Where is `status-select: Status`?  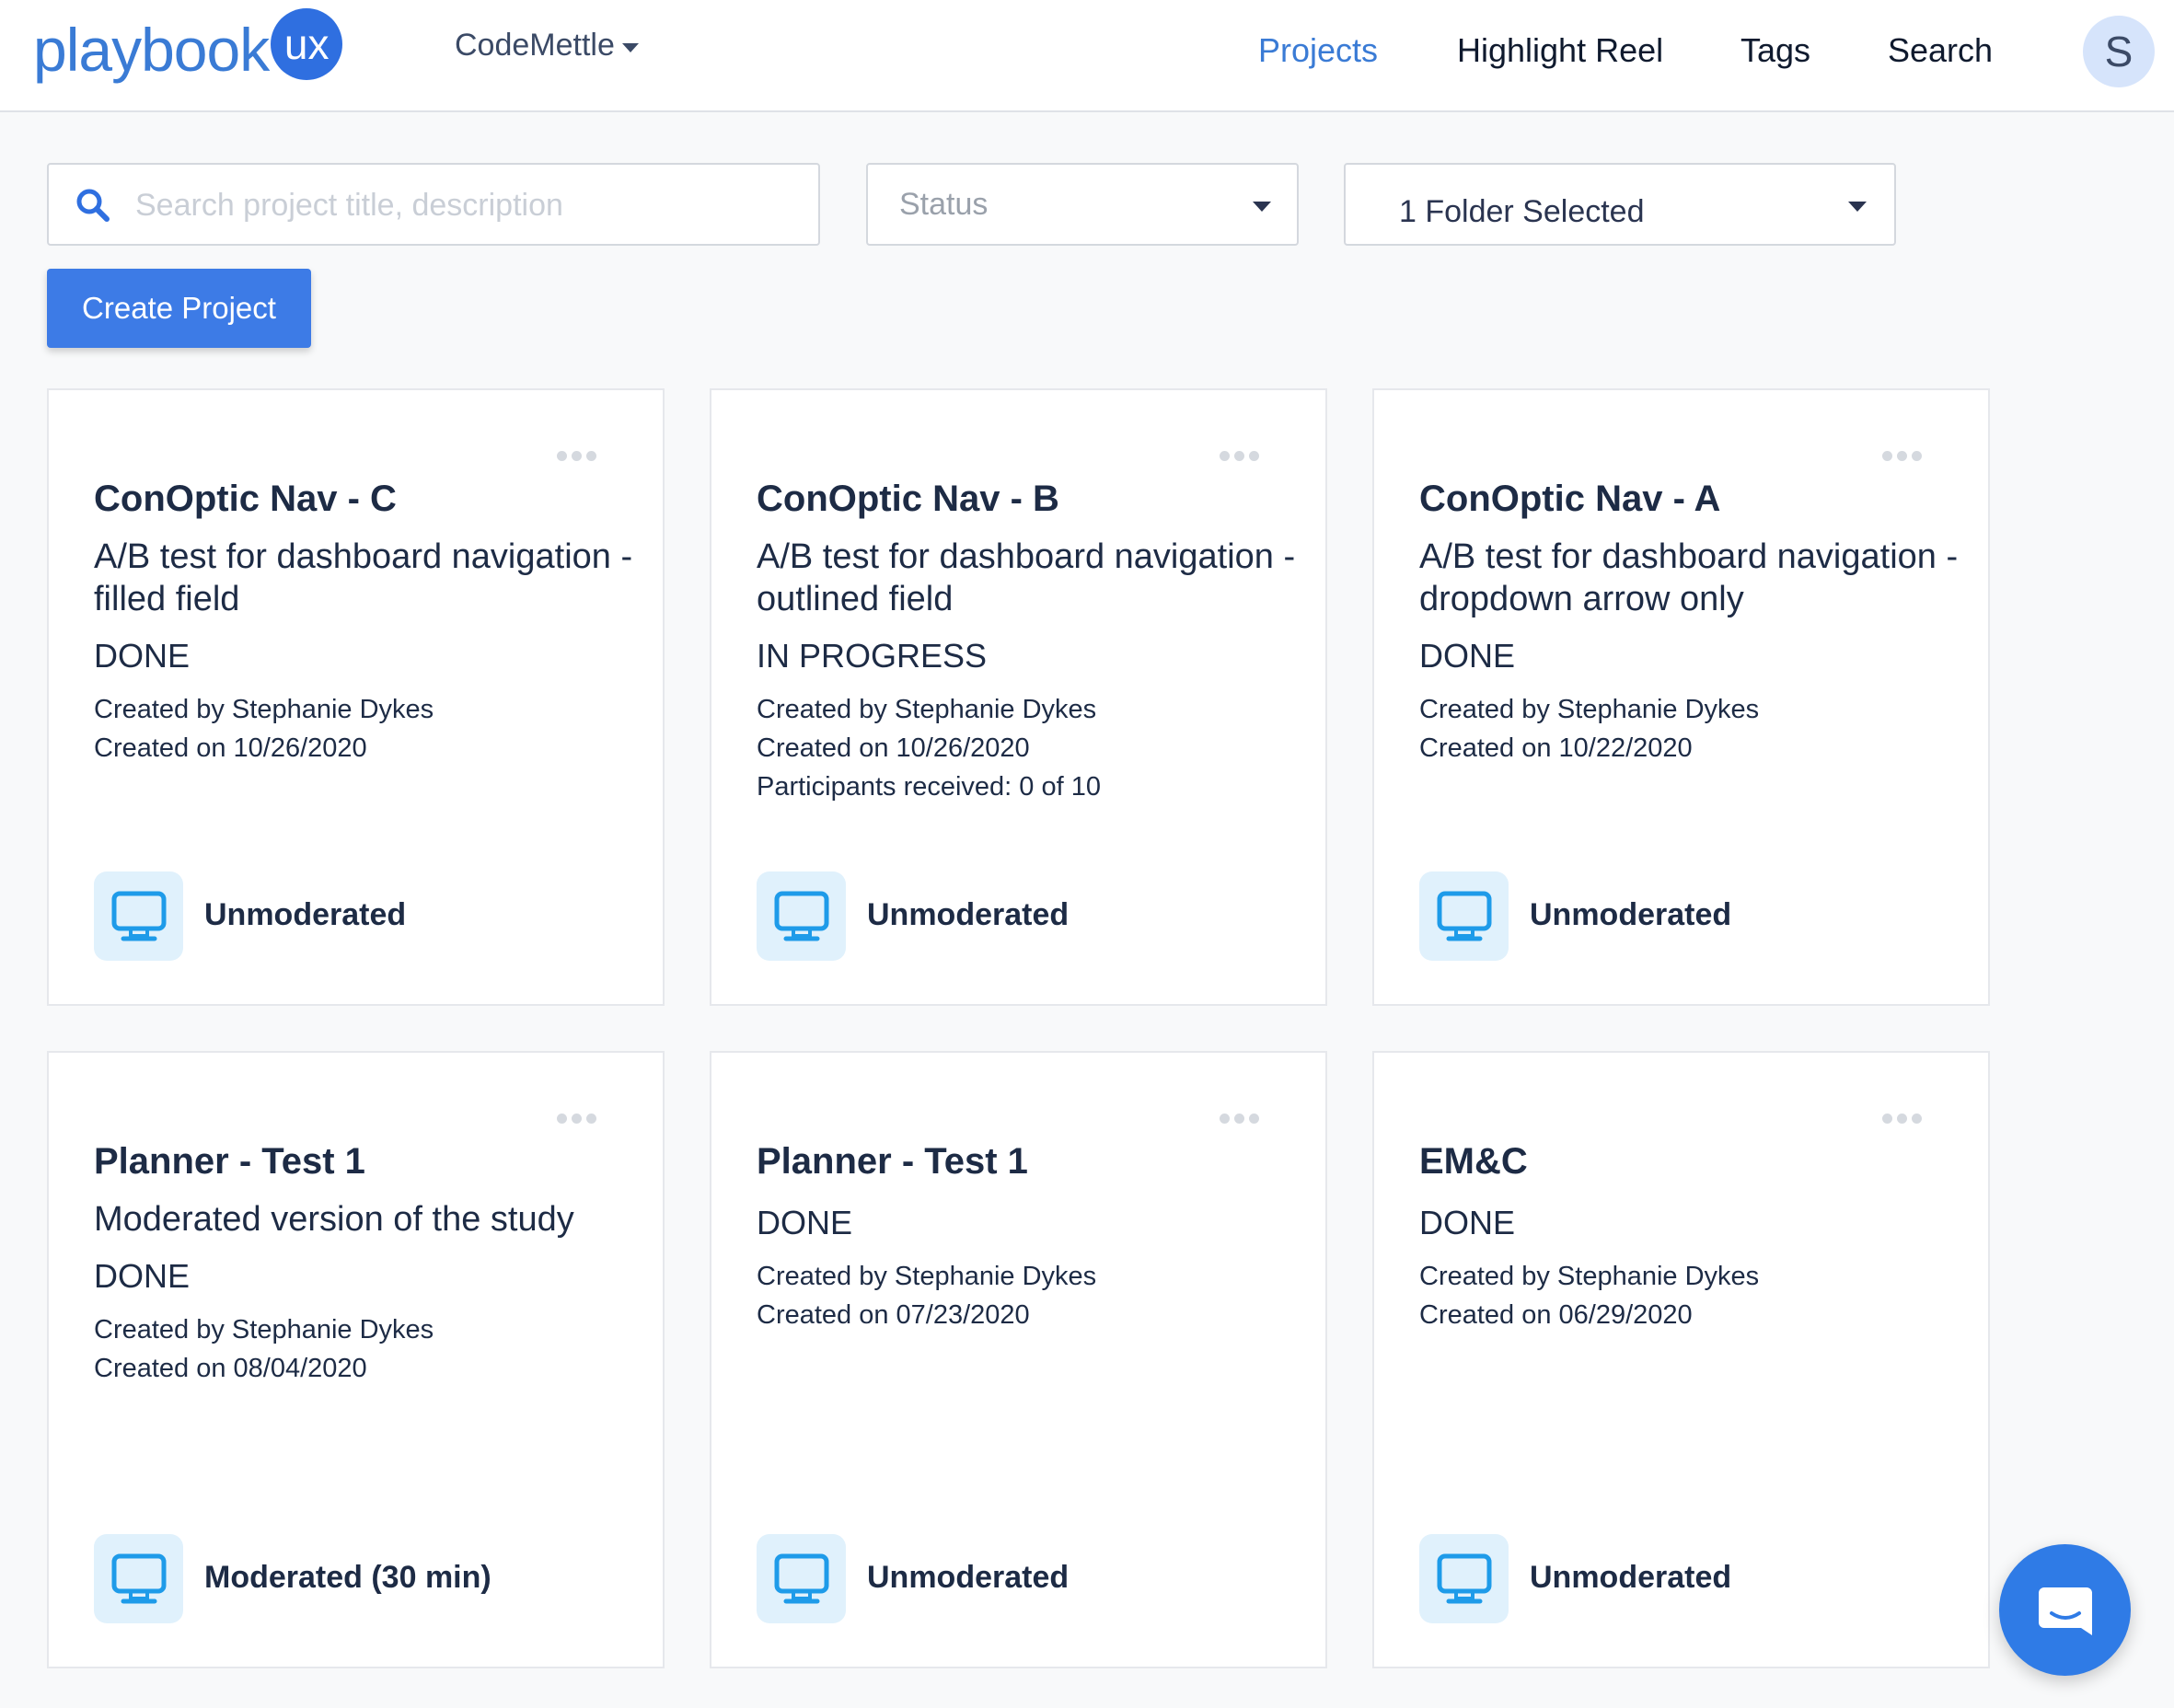 status-select: Status is located at coordinates (1083, 205).